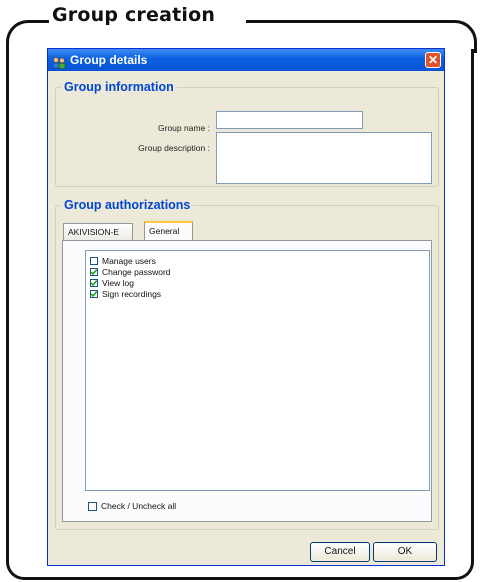  Describe the element at coordinates (94, 260) in the screenshot. I see `manage-users-checkbox` at that location.